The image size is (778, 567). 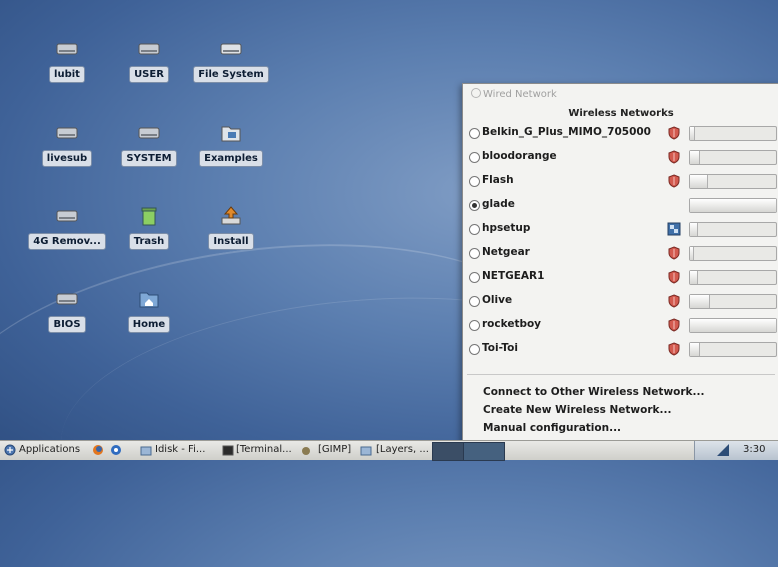 I want to click on desktop-icon-file-system: File System, so click(x=231, y=60).